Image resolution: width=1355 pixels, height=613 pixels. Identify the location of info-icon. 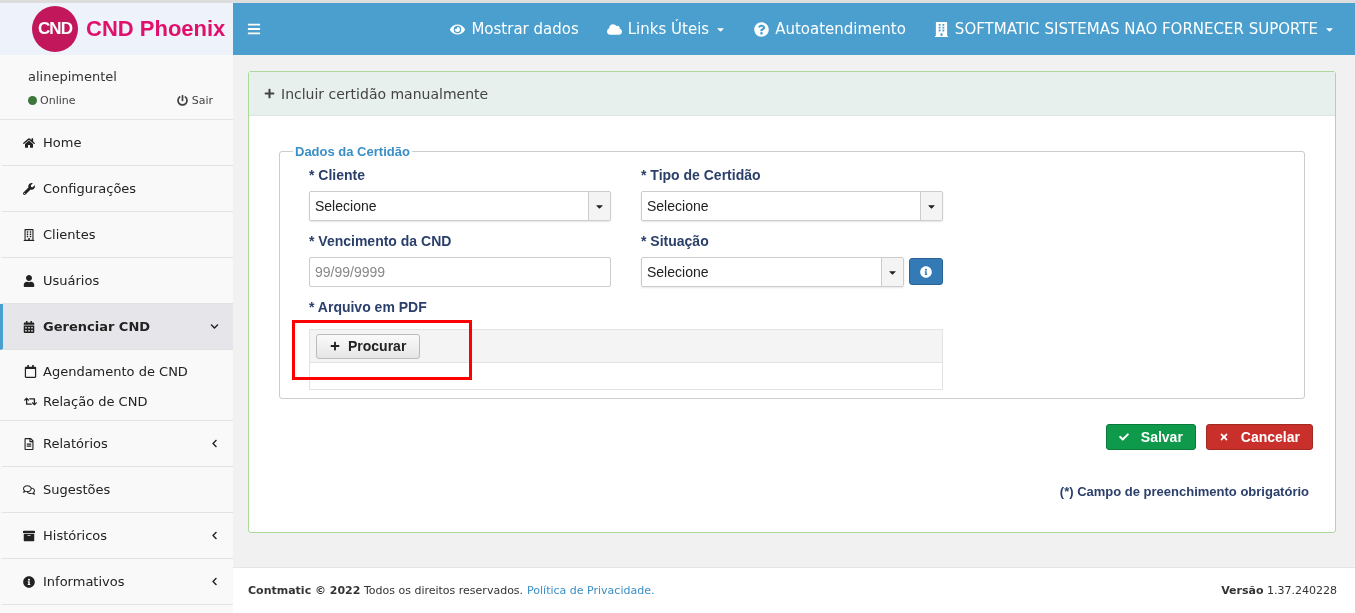
(926, 271).